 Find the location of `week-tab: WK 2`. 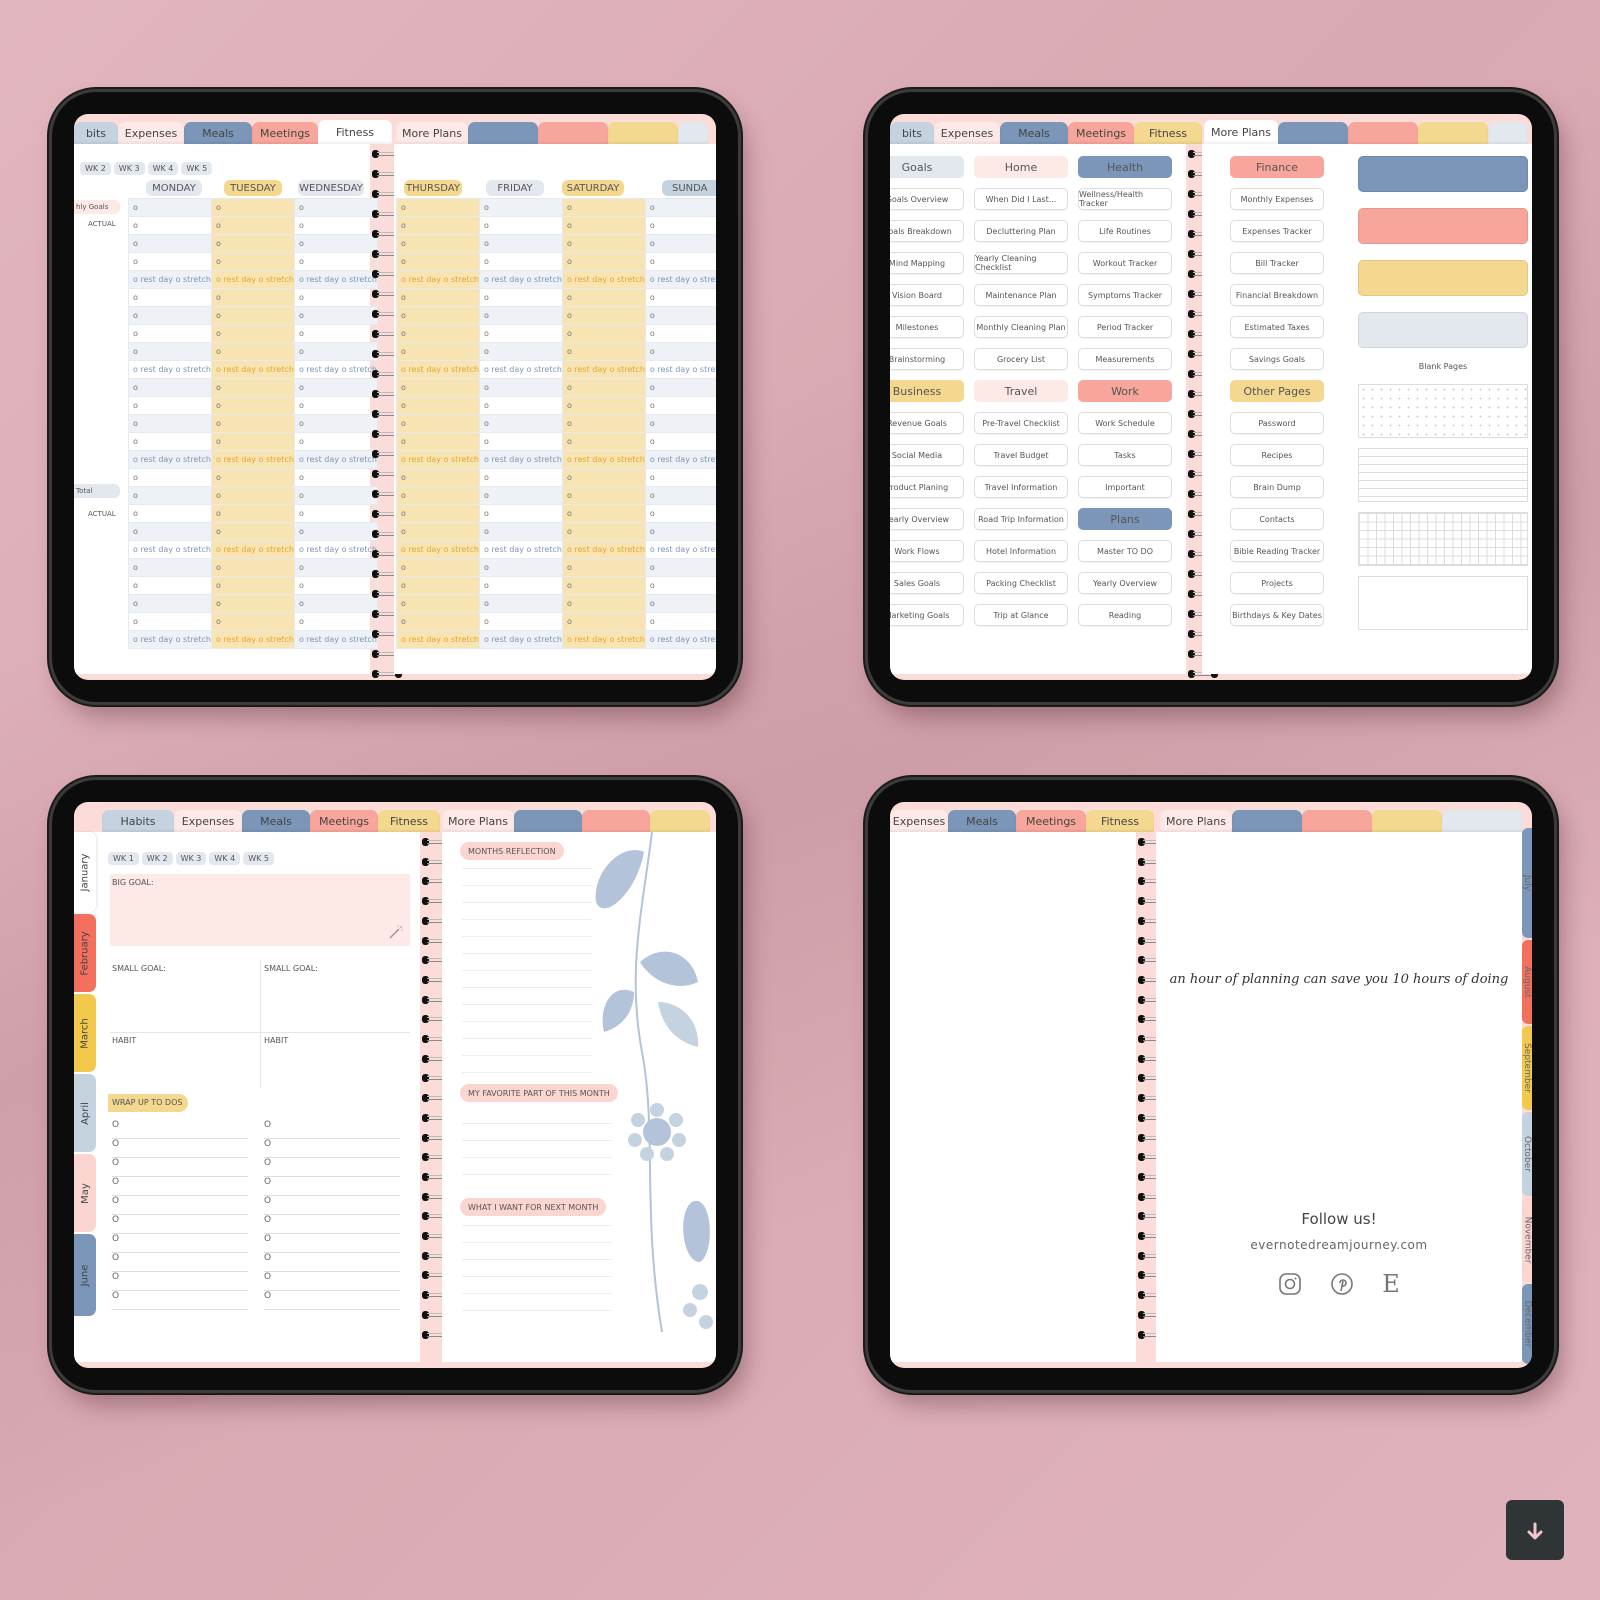

week-tab: WK 2 is located at coordinates (157, 858).